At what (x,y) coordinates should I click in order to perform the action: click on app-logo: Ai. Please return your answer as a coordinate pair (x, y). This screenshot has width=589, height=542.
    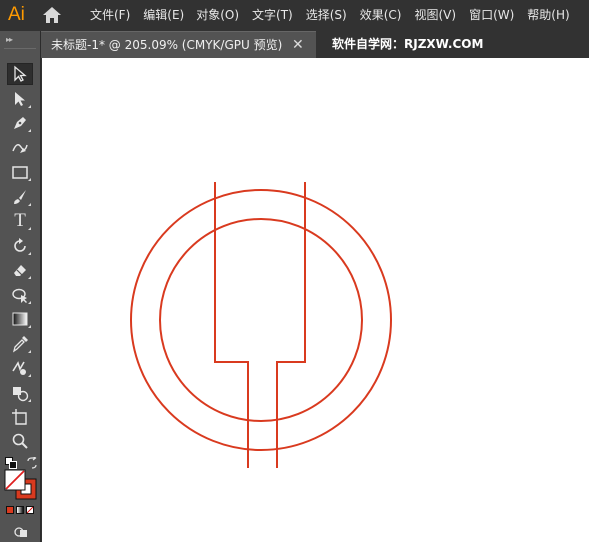
    Looking at the image, I should click on (16, 14).